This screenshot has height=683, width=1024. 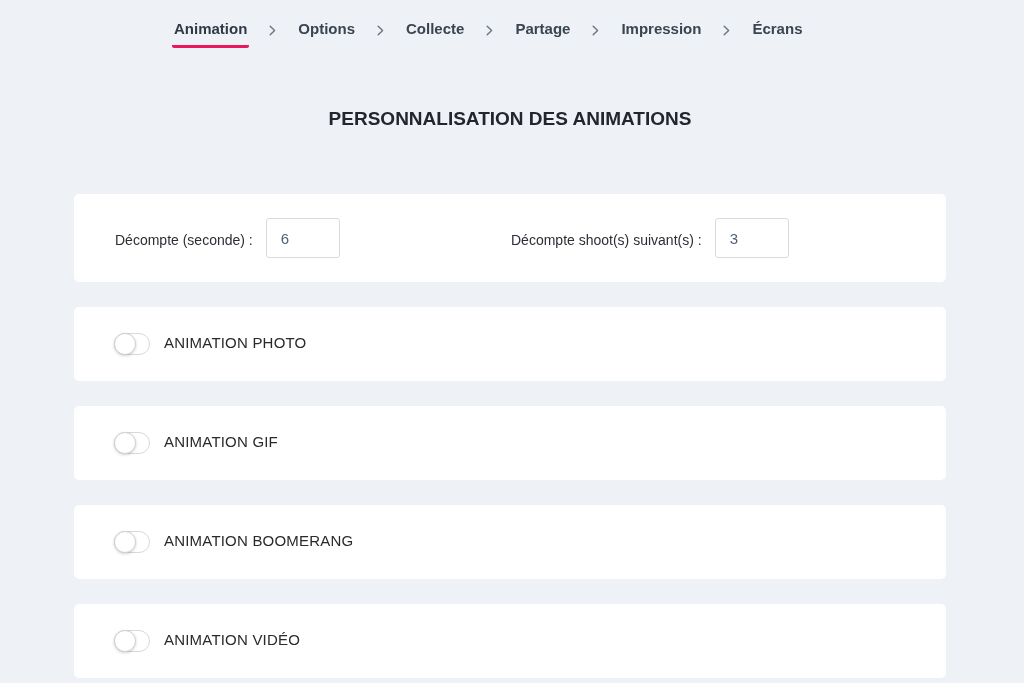 What do you see at coordinates (302, 238) in the screenshot?
I see `input-field: 6` at bounding box center [302, 238].